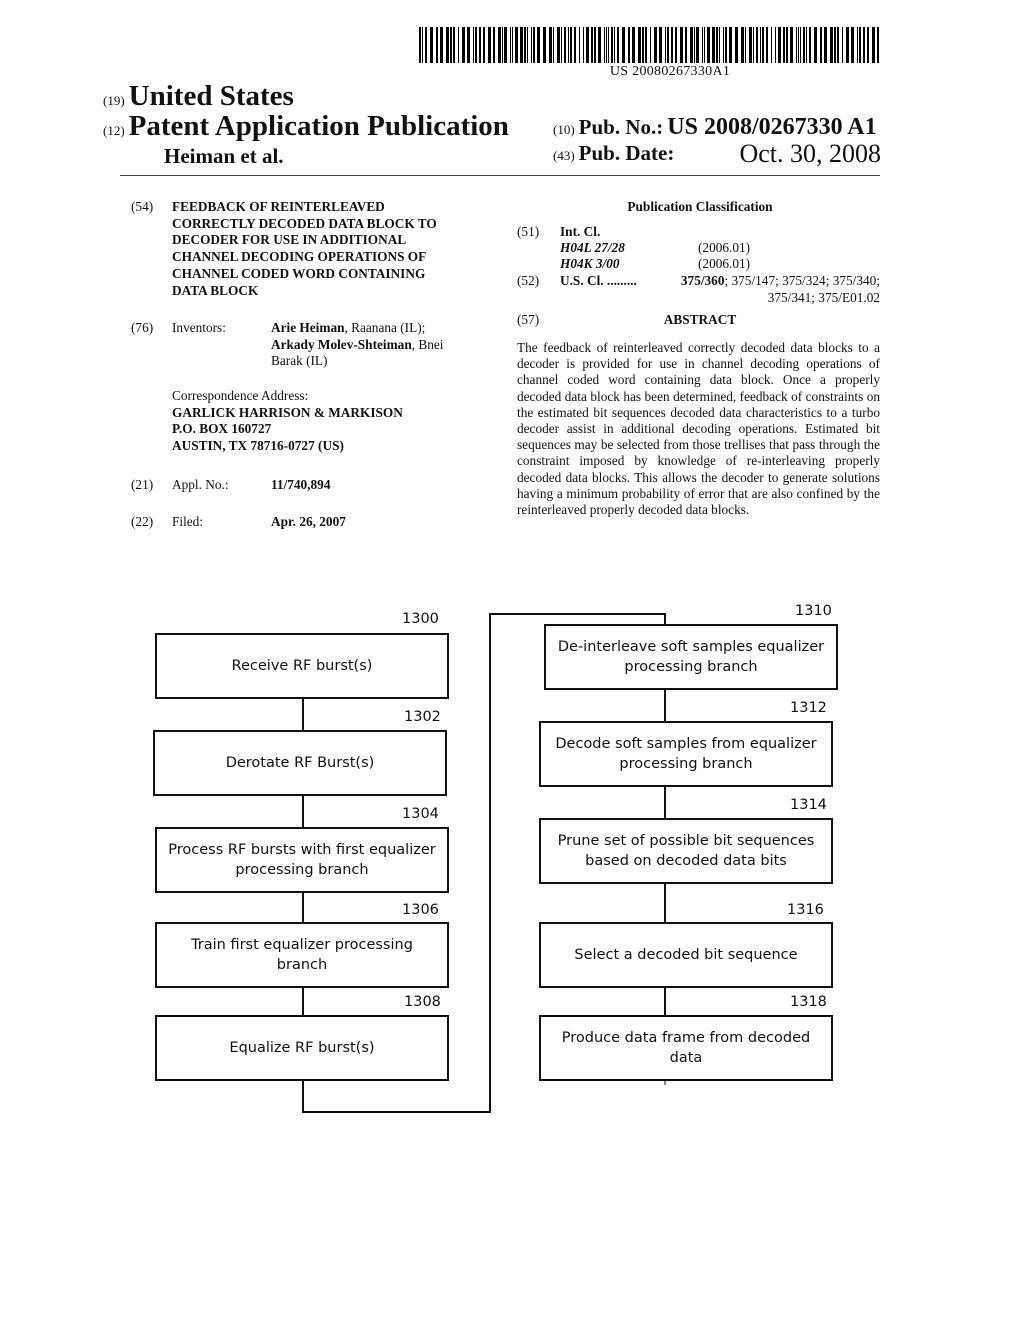 This screenshot has width=1024, height=1320. What do you see at coordinates (808, 1002) in the screenshot?
I see `step-ref: 1318` at bounding box center [808, 1002].